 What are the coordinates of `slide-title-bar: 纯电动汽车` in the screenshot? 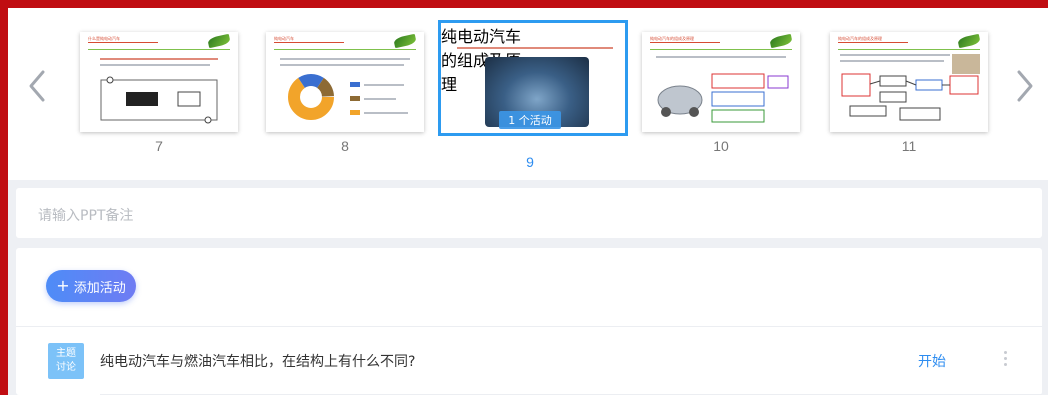 It's located at (309, 39).